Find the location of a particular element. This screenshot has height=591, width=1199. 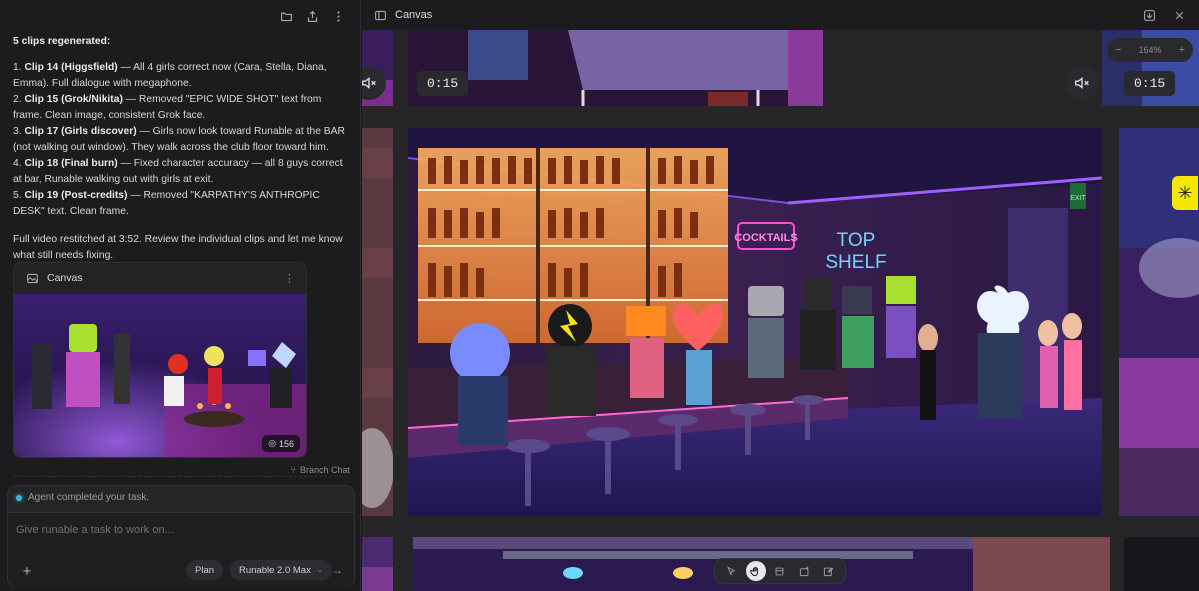

timecode-left: 0:15 is located at coordinates (443, 83).